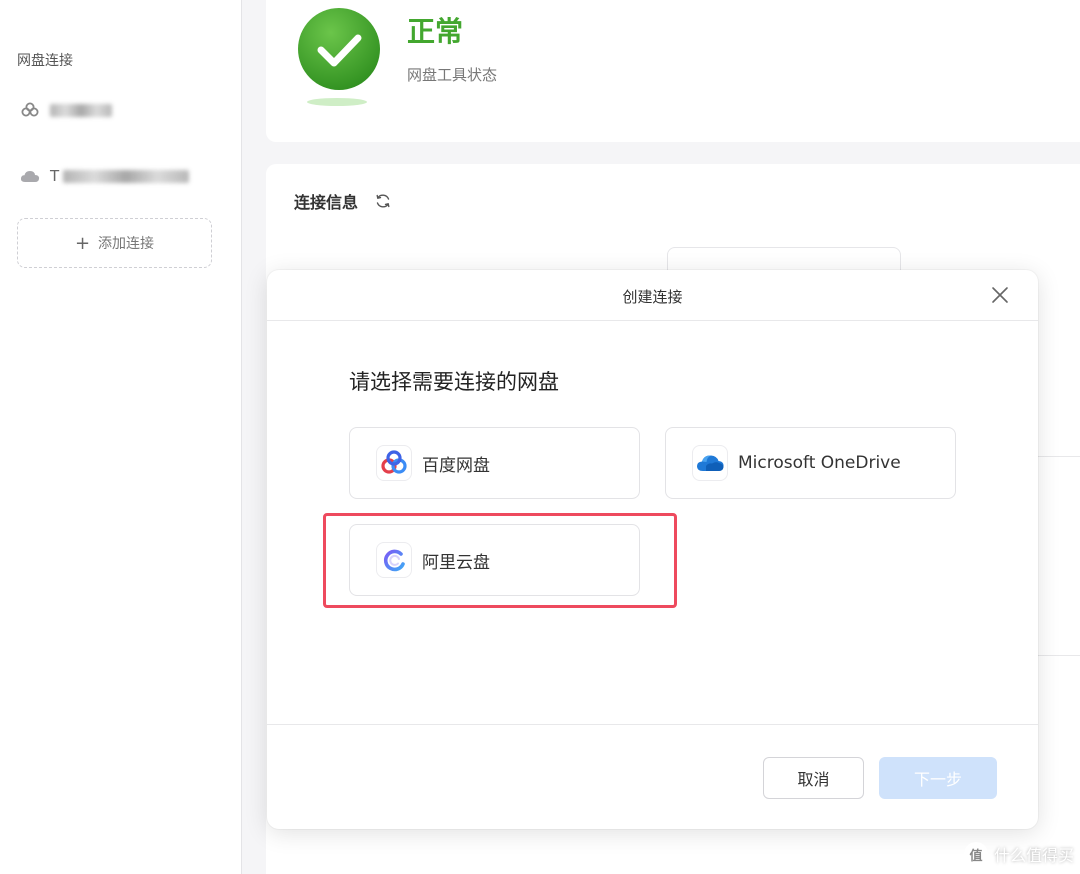 The height and width of the screenshot is (874, 1080). Describe the element at coordinates (813, 778) in the screenshot. I see `cancel-button: 取消` at that location.